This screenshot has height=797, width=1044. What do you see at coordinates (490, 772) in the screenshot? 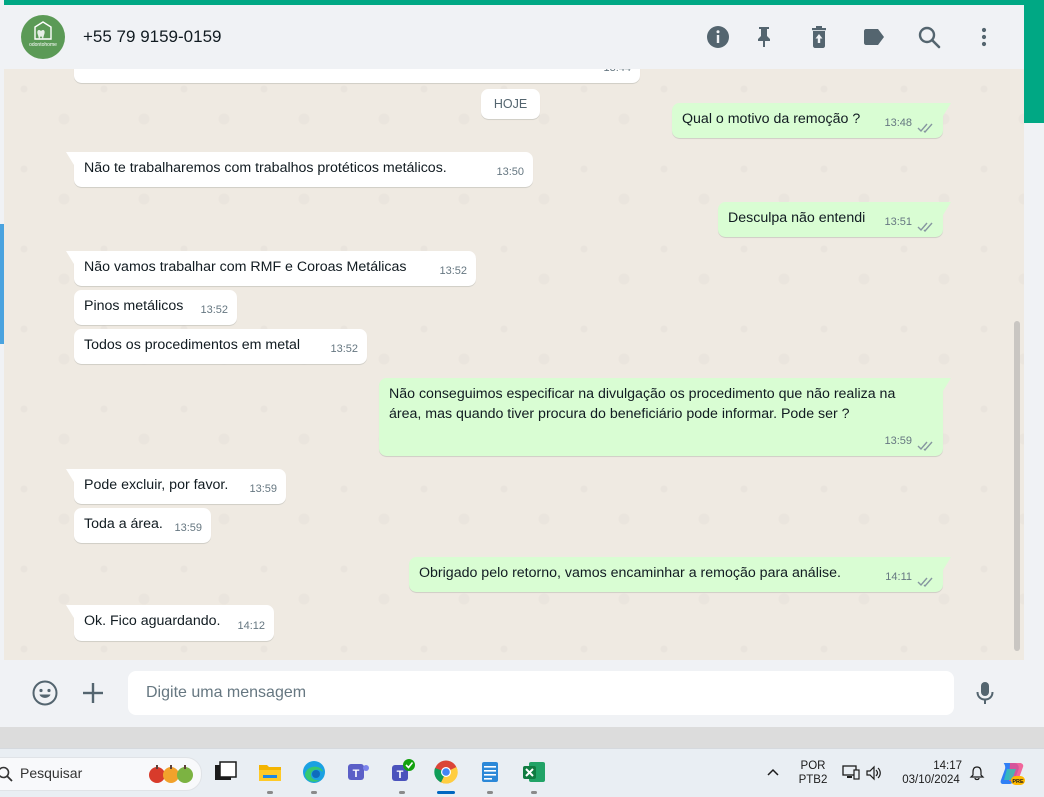
I see `notepad-icon` at bounding box center [490, 772].